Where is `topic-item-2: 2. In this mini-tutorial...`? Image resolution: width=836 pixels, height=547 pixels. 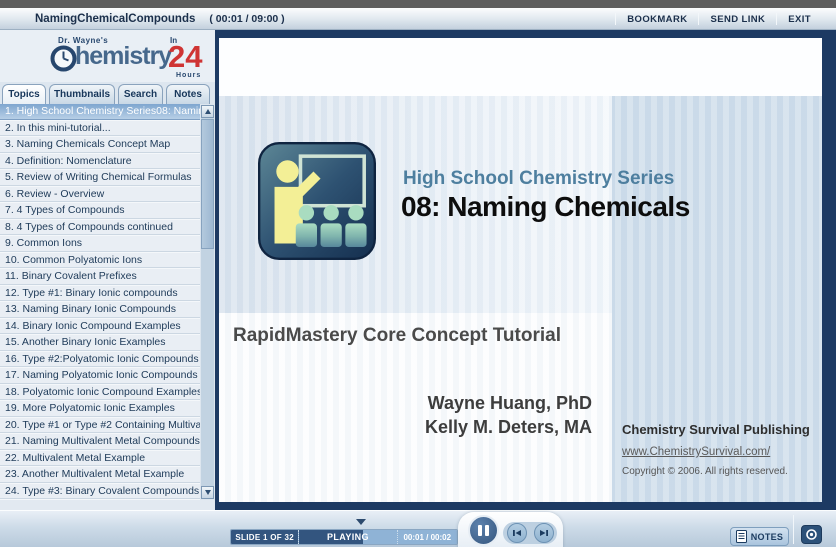
topic-item-2: 2. In this mini-tutorial... is located at coordinates (100, 128).